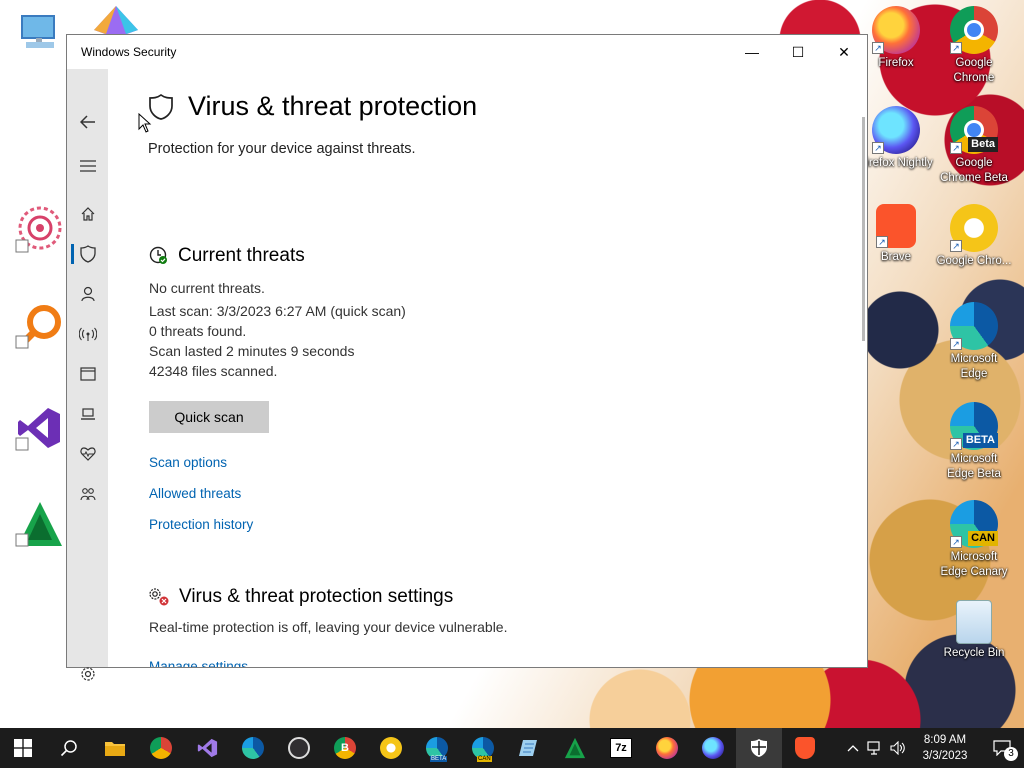 The image size is (1024, 768). What do you see at coordinates (437, 748) in the screenshot?
I see `taskbar-edge-beta: BETA` at bounding box center [437, 748].